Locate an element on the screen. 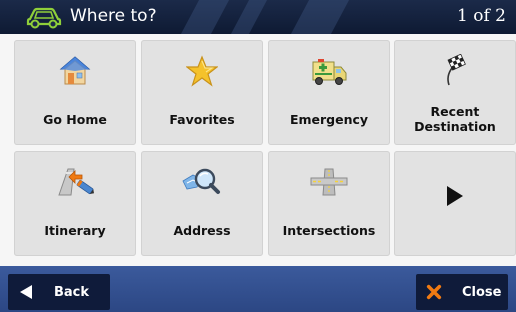 The image size is (516, 312). intersections-button: Intersections is located at coordinates (329, 203).